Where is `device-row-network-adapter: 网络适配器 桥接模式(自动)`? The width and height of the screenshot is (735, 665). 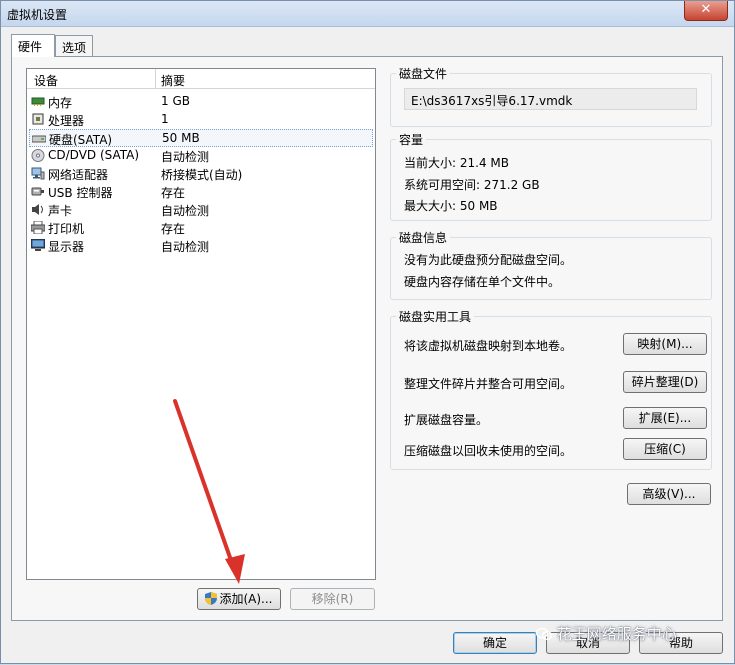 device-row-network-adapter: 网络适配器 桥接模式(自动) is located at coordinates (201, 174).